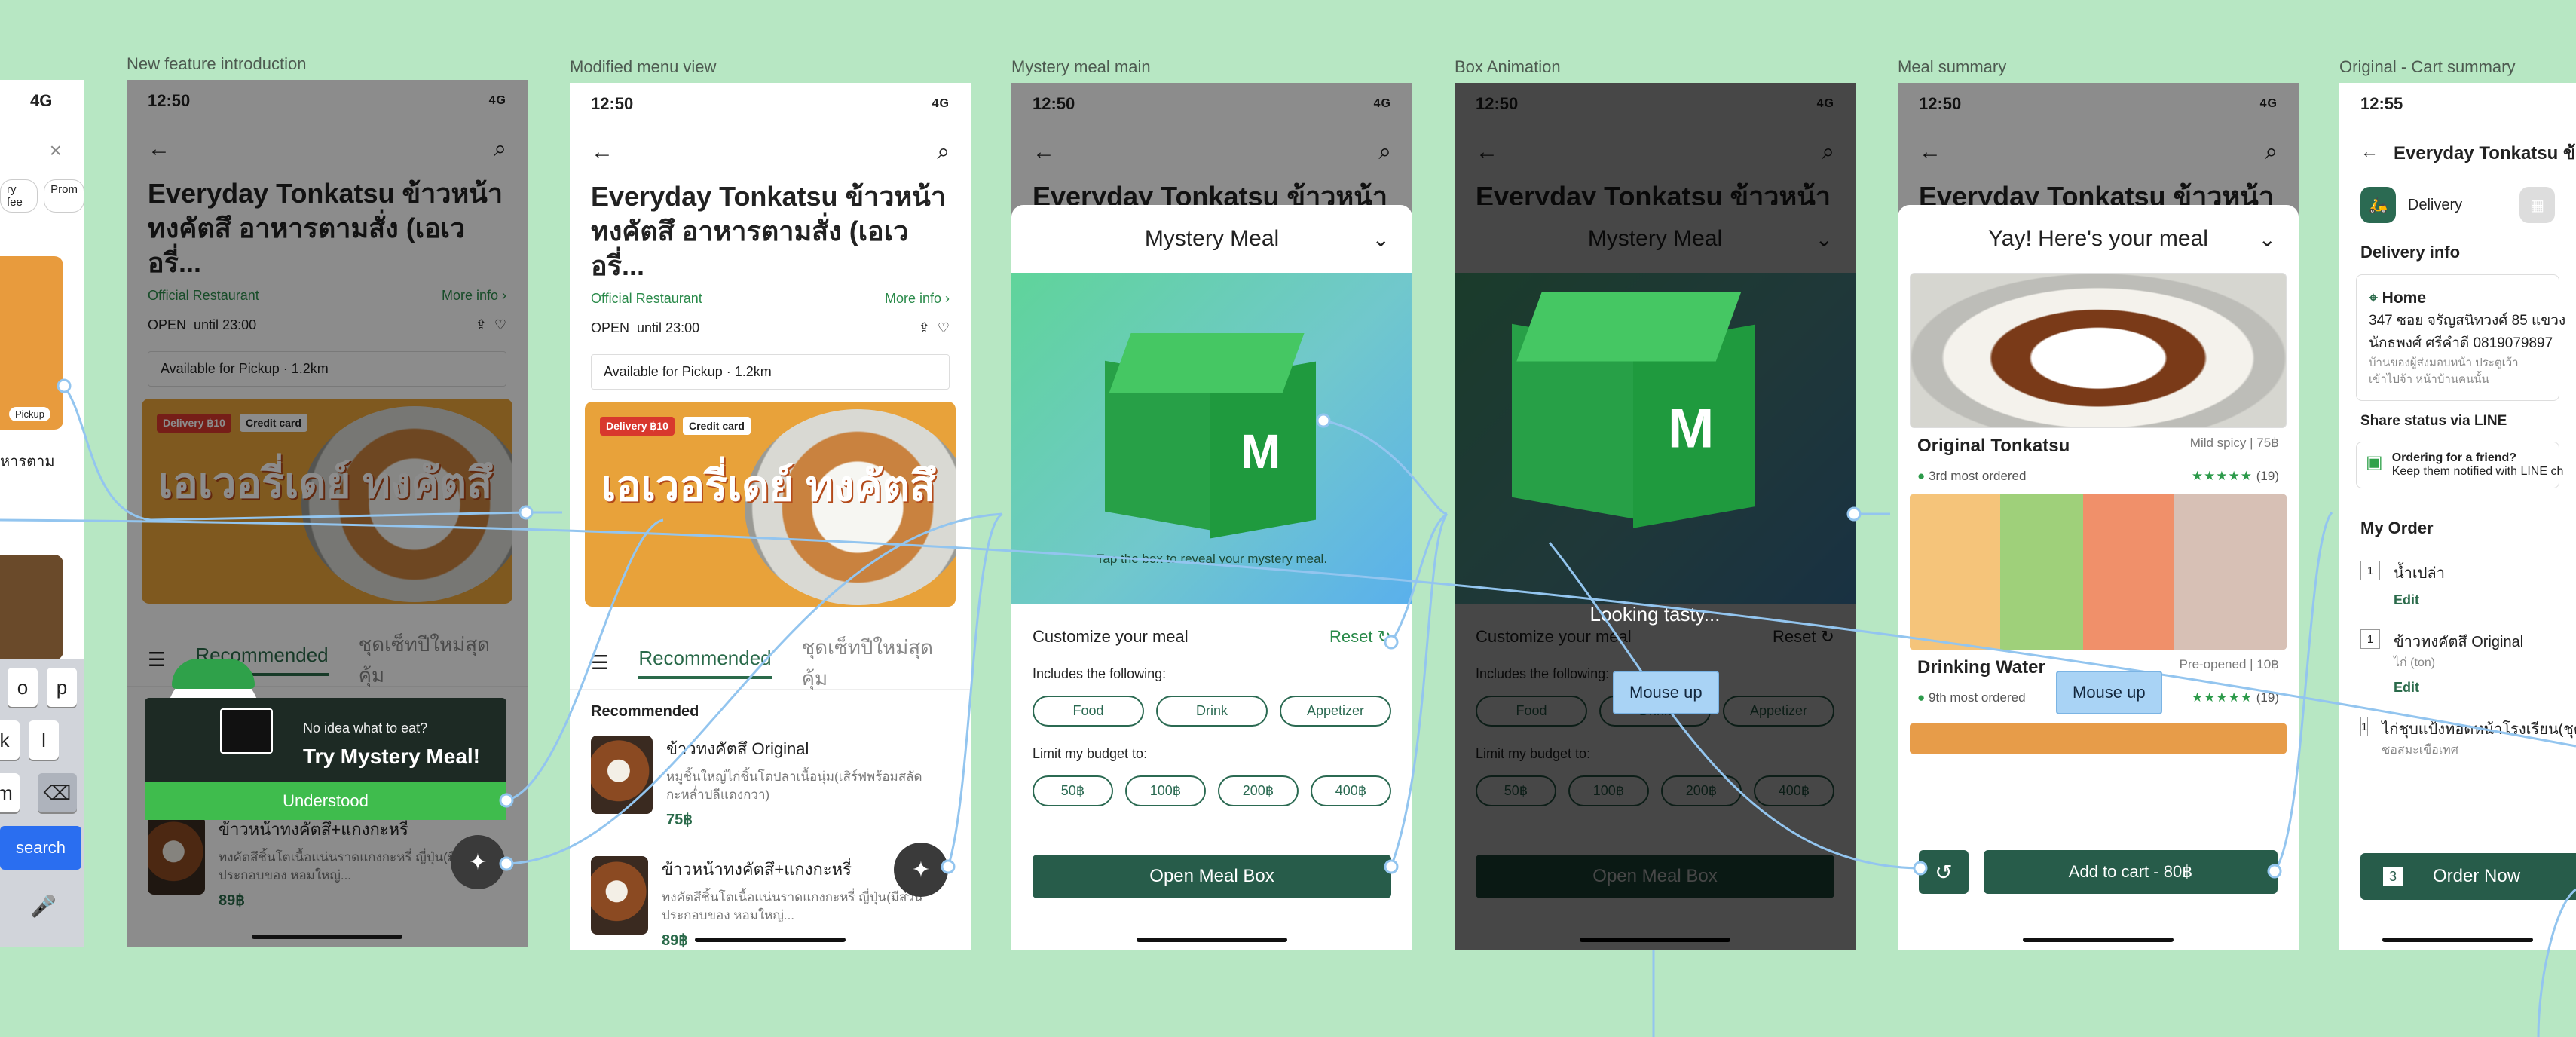 Image resolution: width=2576 pixels, height=1037 pixels. What do you see at coordinates (1090, 753) in the screenshot?
I see `budget-label: Limit my budget to:` at bounding box center [1090, 753].